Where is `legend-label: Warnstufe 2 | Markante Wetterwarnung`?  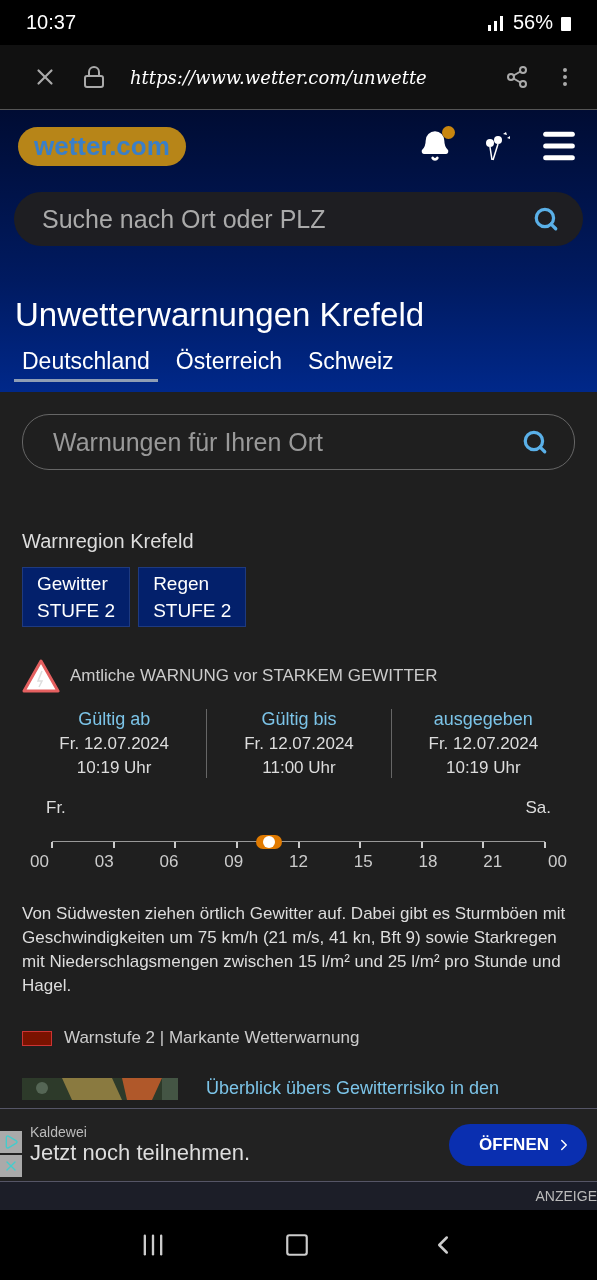 legend-label: Warnstufe 2 | Markante Wetterwarnung is located at coordinates (212, 1038).